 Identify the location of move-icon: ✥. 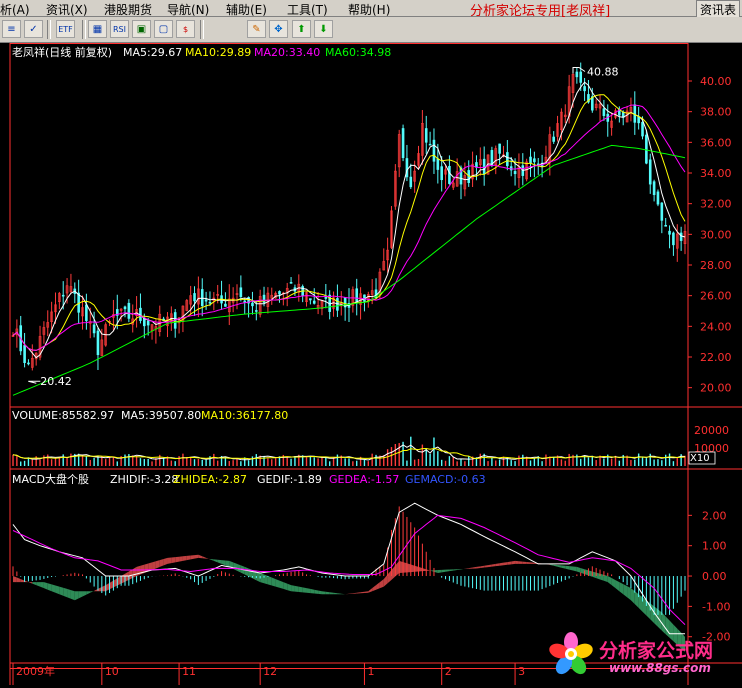
(278, 29).